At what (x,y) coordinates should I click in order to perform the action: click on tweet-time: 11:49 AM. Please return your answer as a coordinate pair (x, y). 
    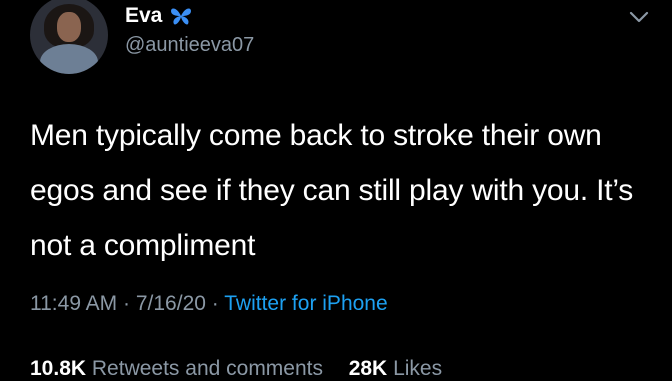
    Looking at the image, I should click on (74, 303).